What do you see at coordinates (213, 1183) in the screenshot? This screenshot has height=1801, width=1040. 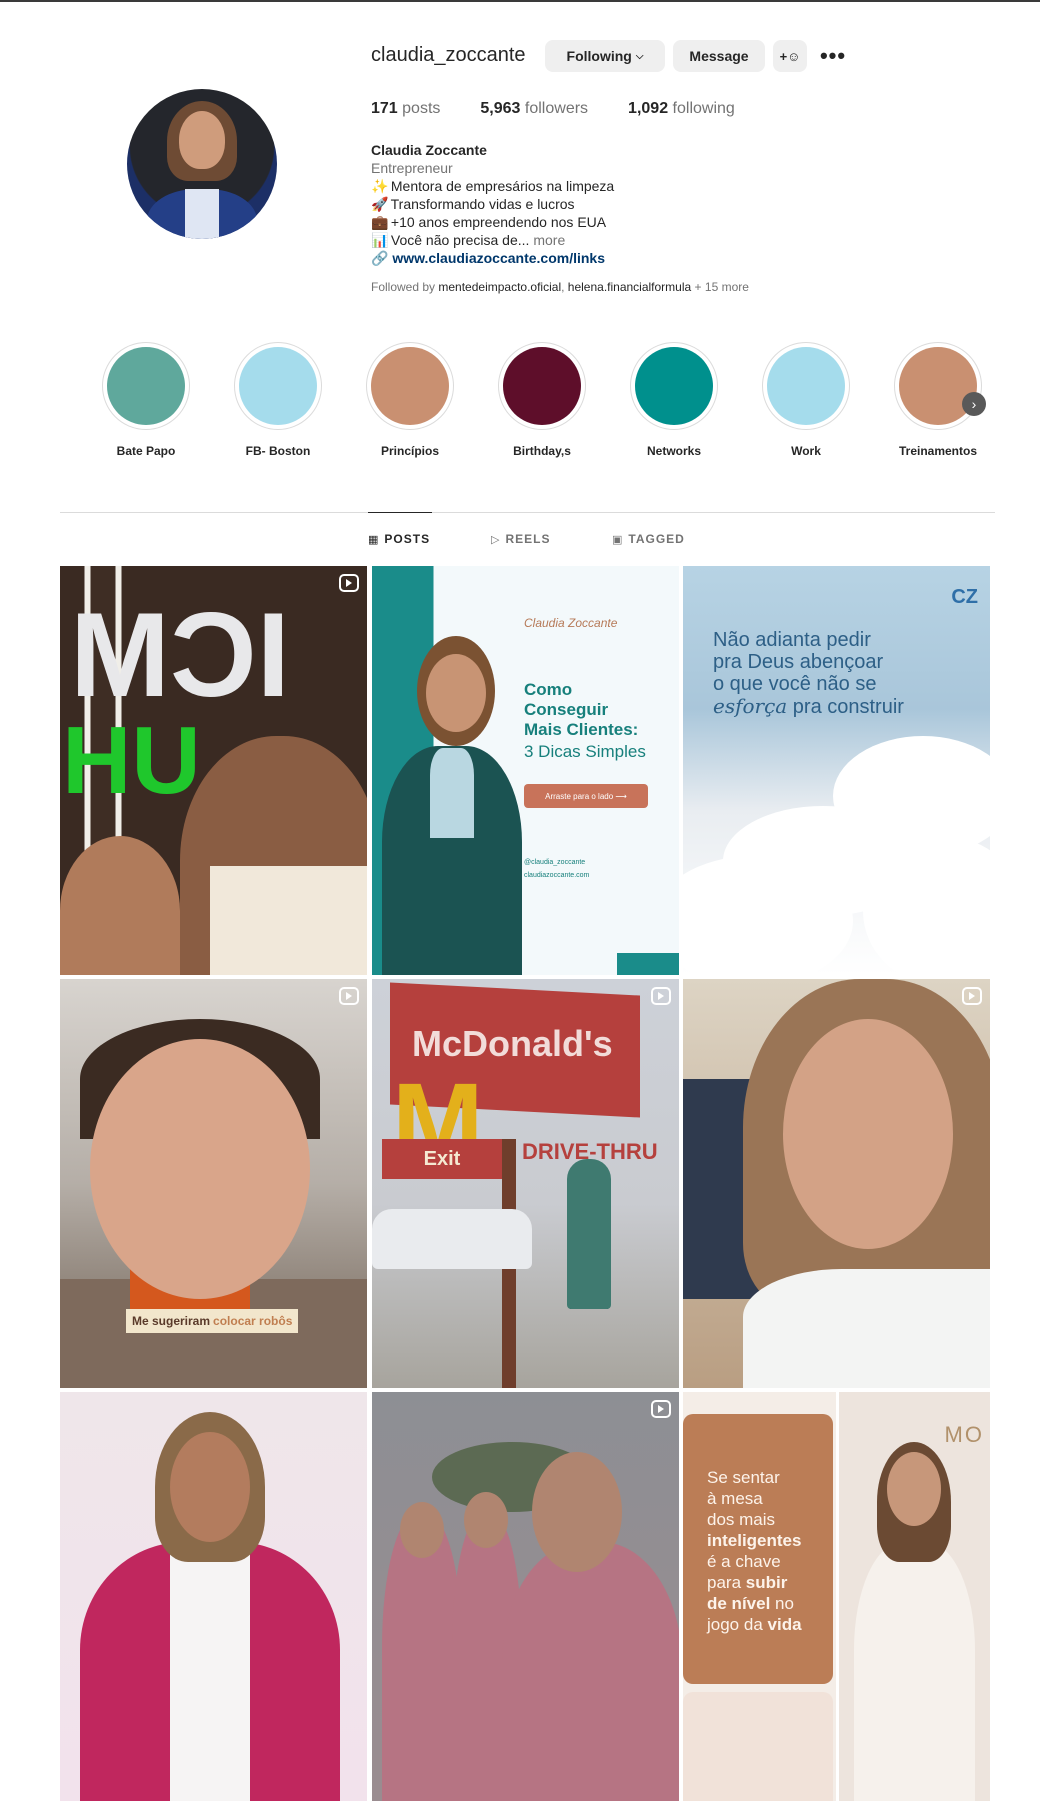 I see `post-tile: Me sugeriram colocar robôs` at bounding box center [213, 1183].